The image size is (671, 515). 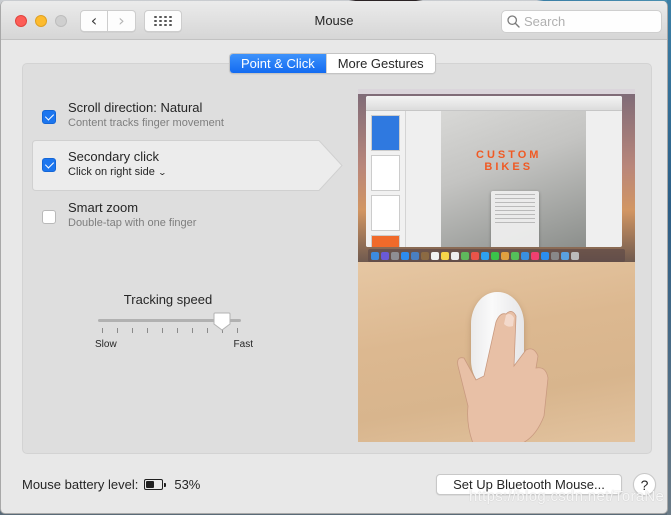 I want to click on preview-page-thumbnails, so click(x=386, y=179).